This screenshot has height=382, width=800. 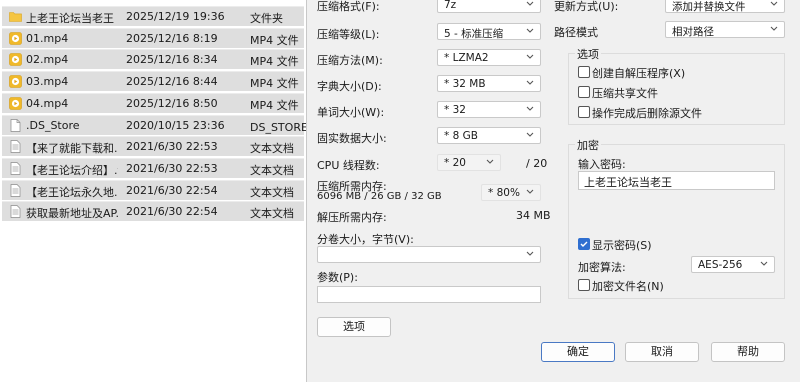 I want to click on encrypt-names-checkbox: 加密文件名(N), so click(x=653, y=285).